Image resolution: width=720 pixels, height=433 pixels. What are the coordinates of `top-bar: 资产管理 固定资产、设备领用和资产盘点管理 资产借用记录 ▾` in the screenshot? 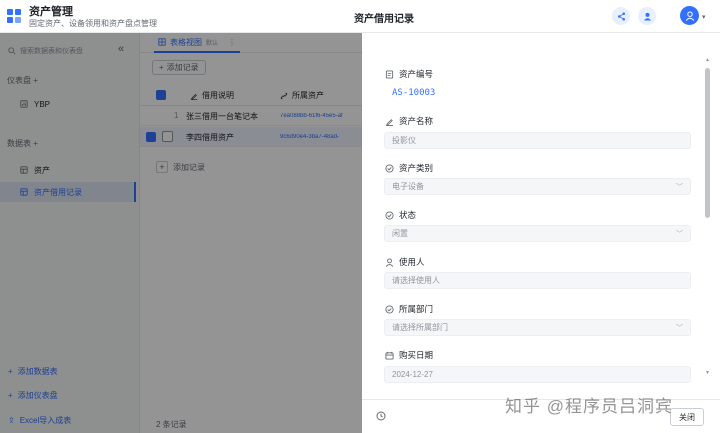 It's located at (360, 16).